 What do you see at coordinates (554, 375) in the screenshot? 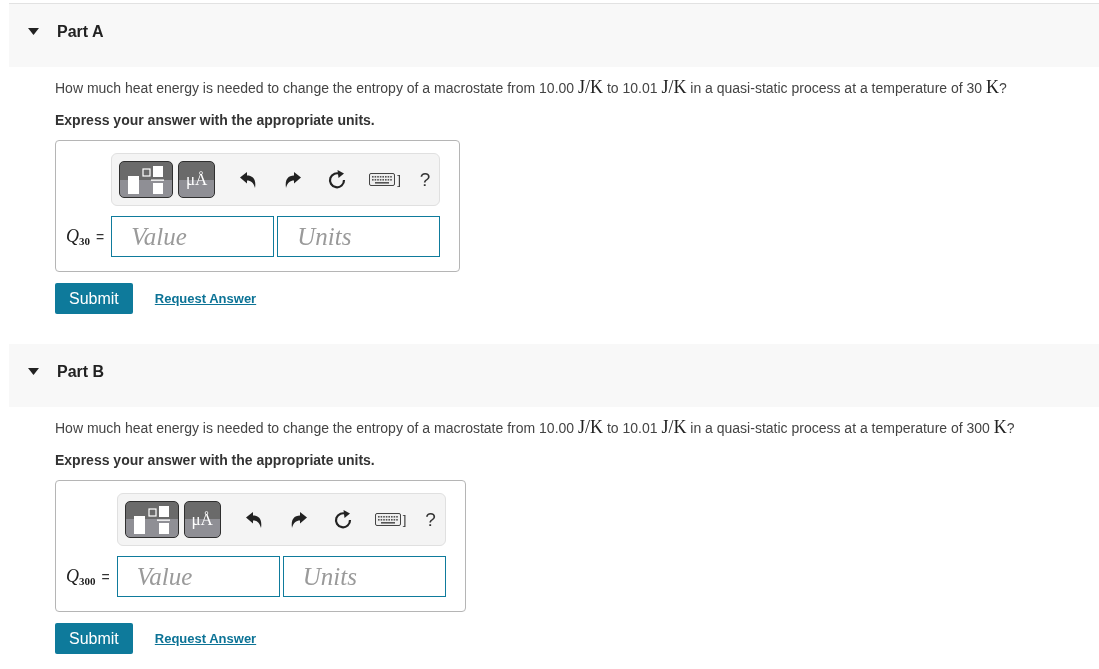
I see `part-header: Part B` at bounding box center [554, 375].